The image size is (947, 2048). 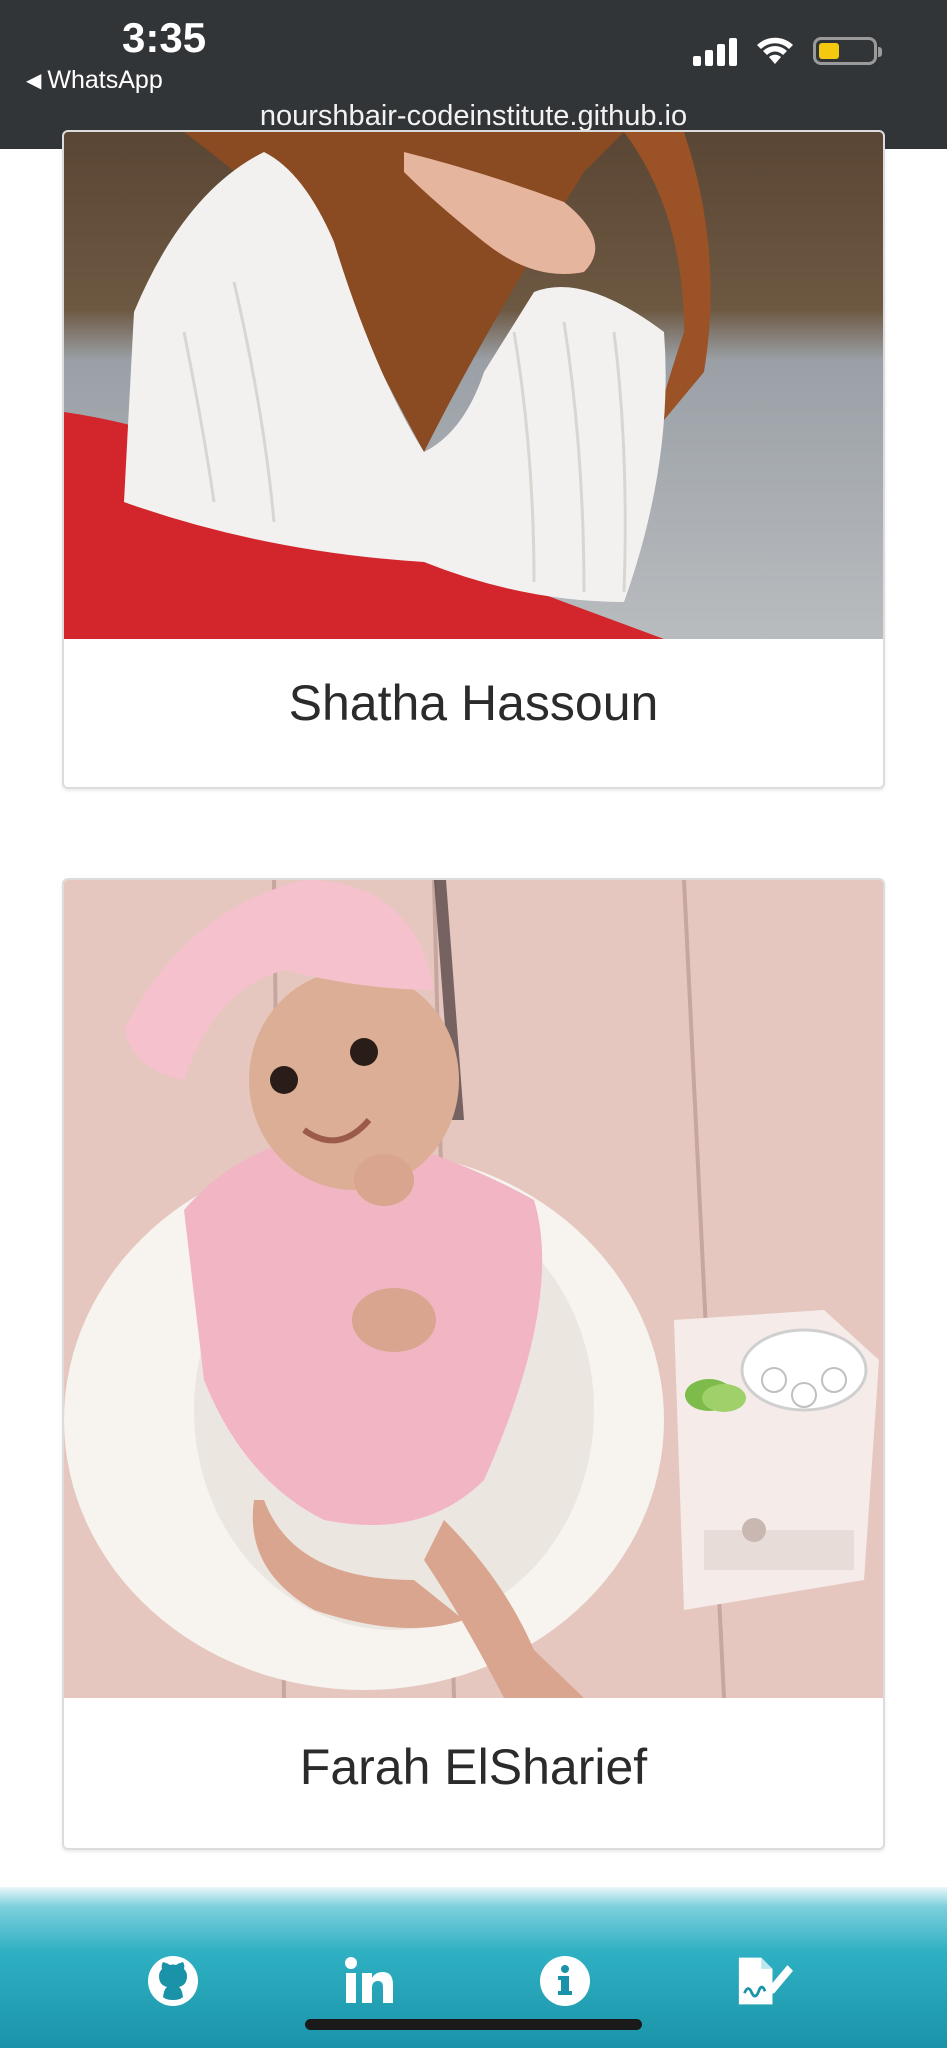 I want to click on signature-document-link, so click(x=765, y=1981).